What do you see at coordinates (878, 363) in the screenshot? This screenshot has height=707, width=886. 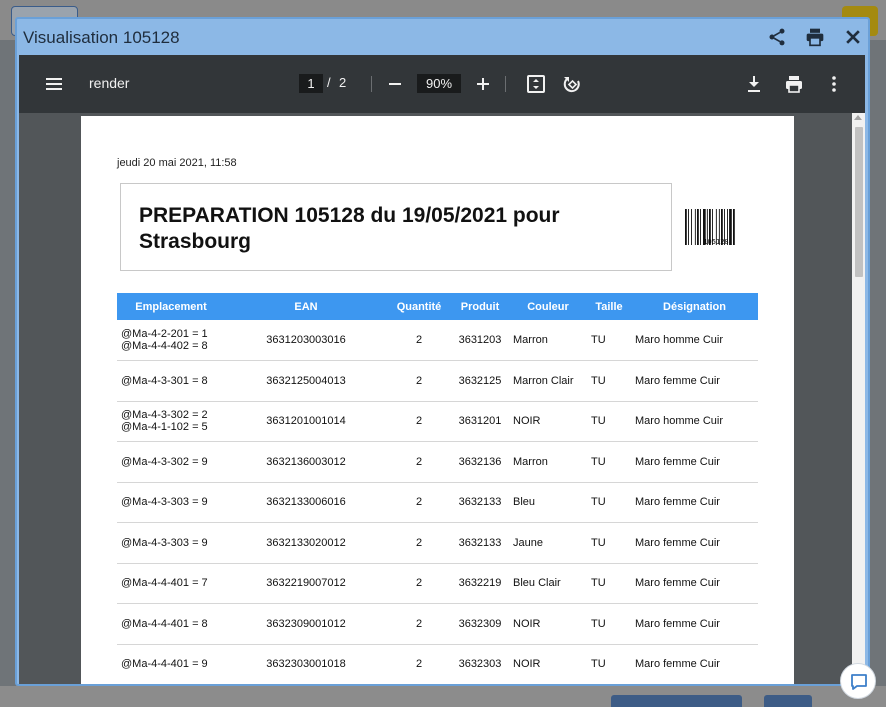 I see `background-right-panel` at bounding box center [878, 363].